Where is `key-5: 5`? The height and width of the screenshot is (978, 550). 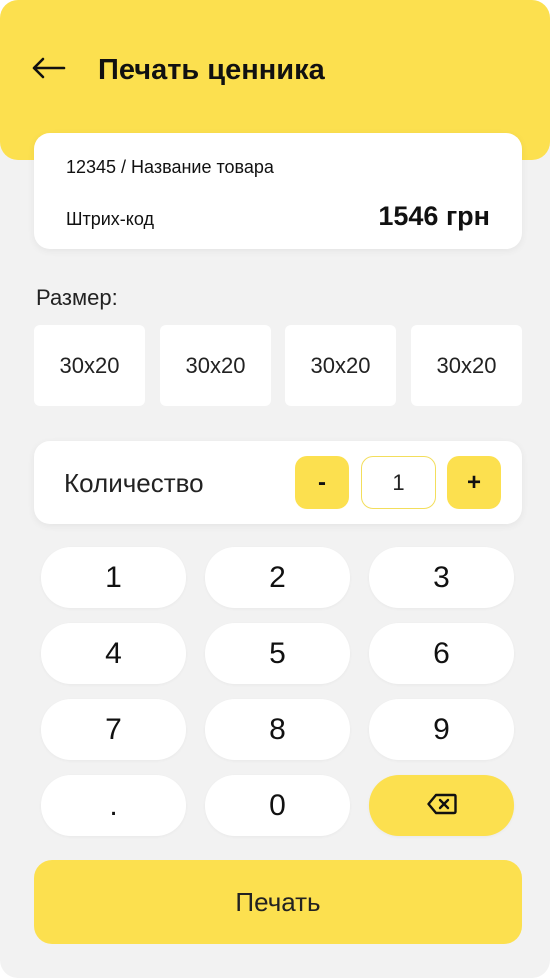 key-5: 5 is located at coordinates (277, 653).